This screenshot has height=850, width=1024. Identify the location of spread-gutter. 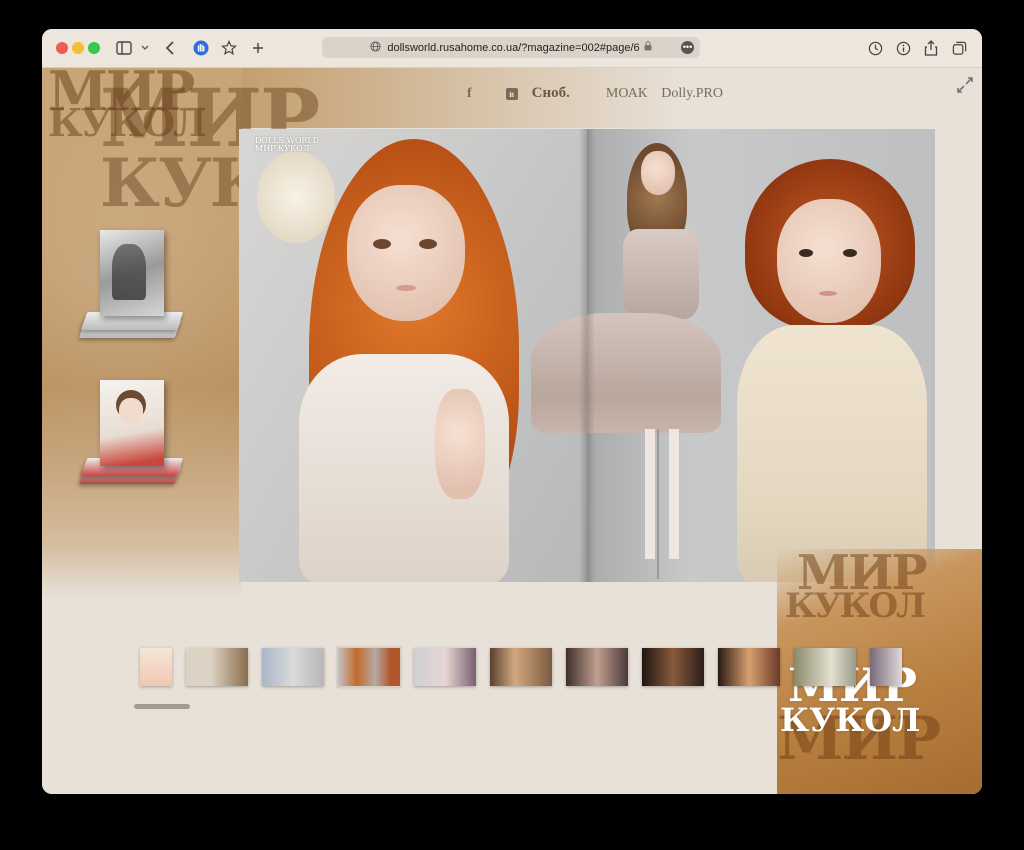
(587, 355).